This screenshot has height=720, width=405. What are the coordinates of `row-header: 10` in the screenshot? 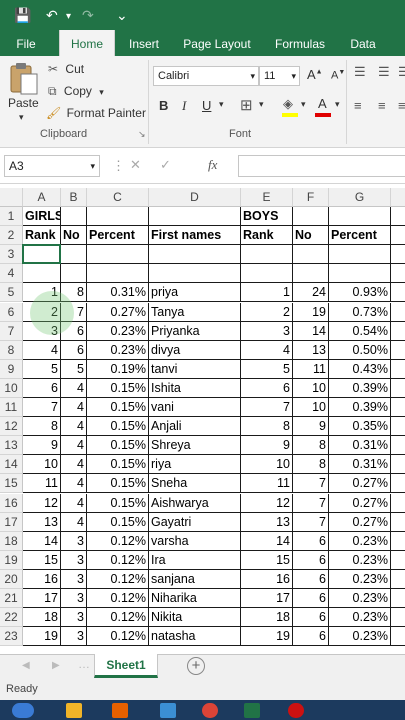 It's located at (11, 388).